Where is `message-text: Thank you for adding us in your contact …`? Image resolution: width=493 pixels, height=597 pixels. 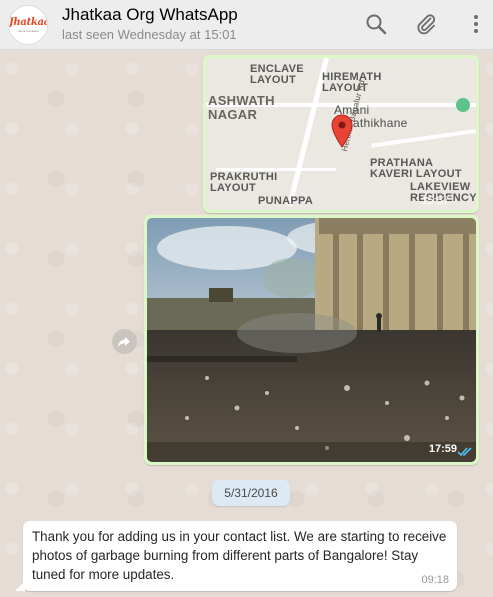 message-text: Thank you for adding us in your contact … is located at coordinates (239, 555).